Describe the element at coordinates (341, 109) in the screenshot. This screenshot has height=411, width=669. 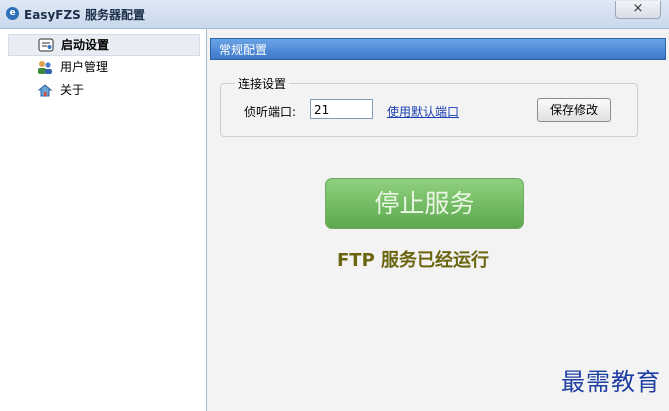
I see `port-input: 21` at that location.